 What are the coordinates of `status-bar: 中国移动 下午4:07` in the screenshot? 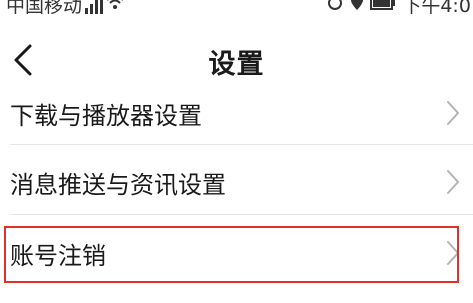 It's located at (236, 8).